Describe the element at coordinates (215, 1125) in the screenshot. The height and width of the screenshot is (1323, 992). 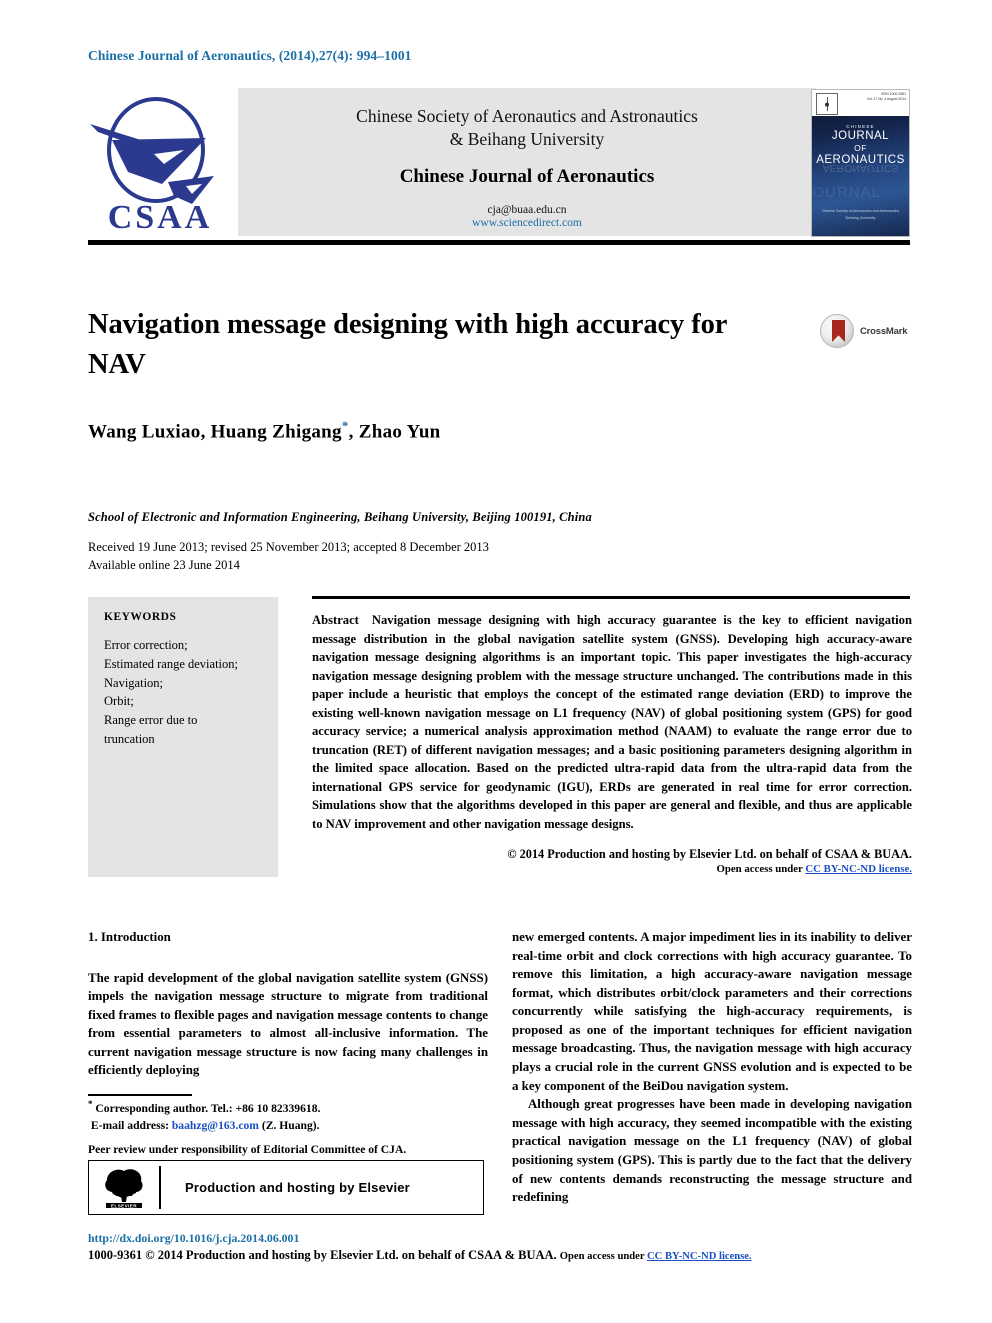
I see `email-link: baahzg@163.com` at that location.